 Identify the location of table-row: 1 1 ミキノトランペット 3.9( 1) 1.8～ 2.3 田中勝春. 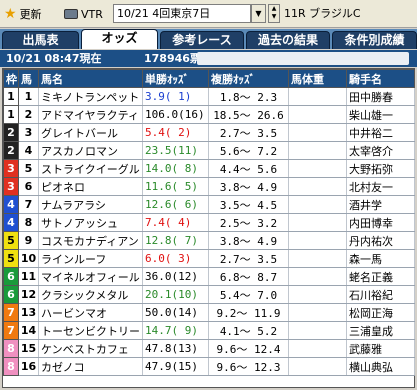
(209, 96).